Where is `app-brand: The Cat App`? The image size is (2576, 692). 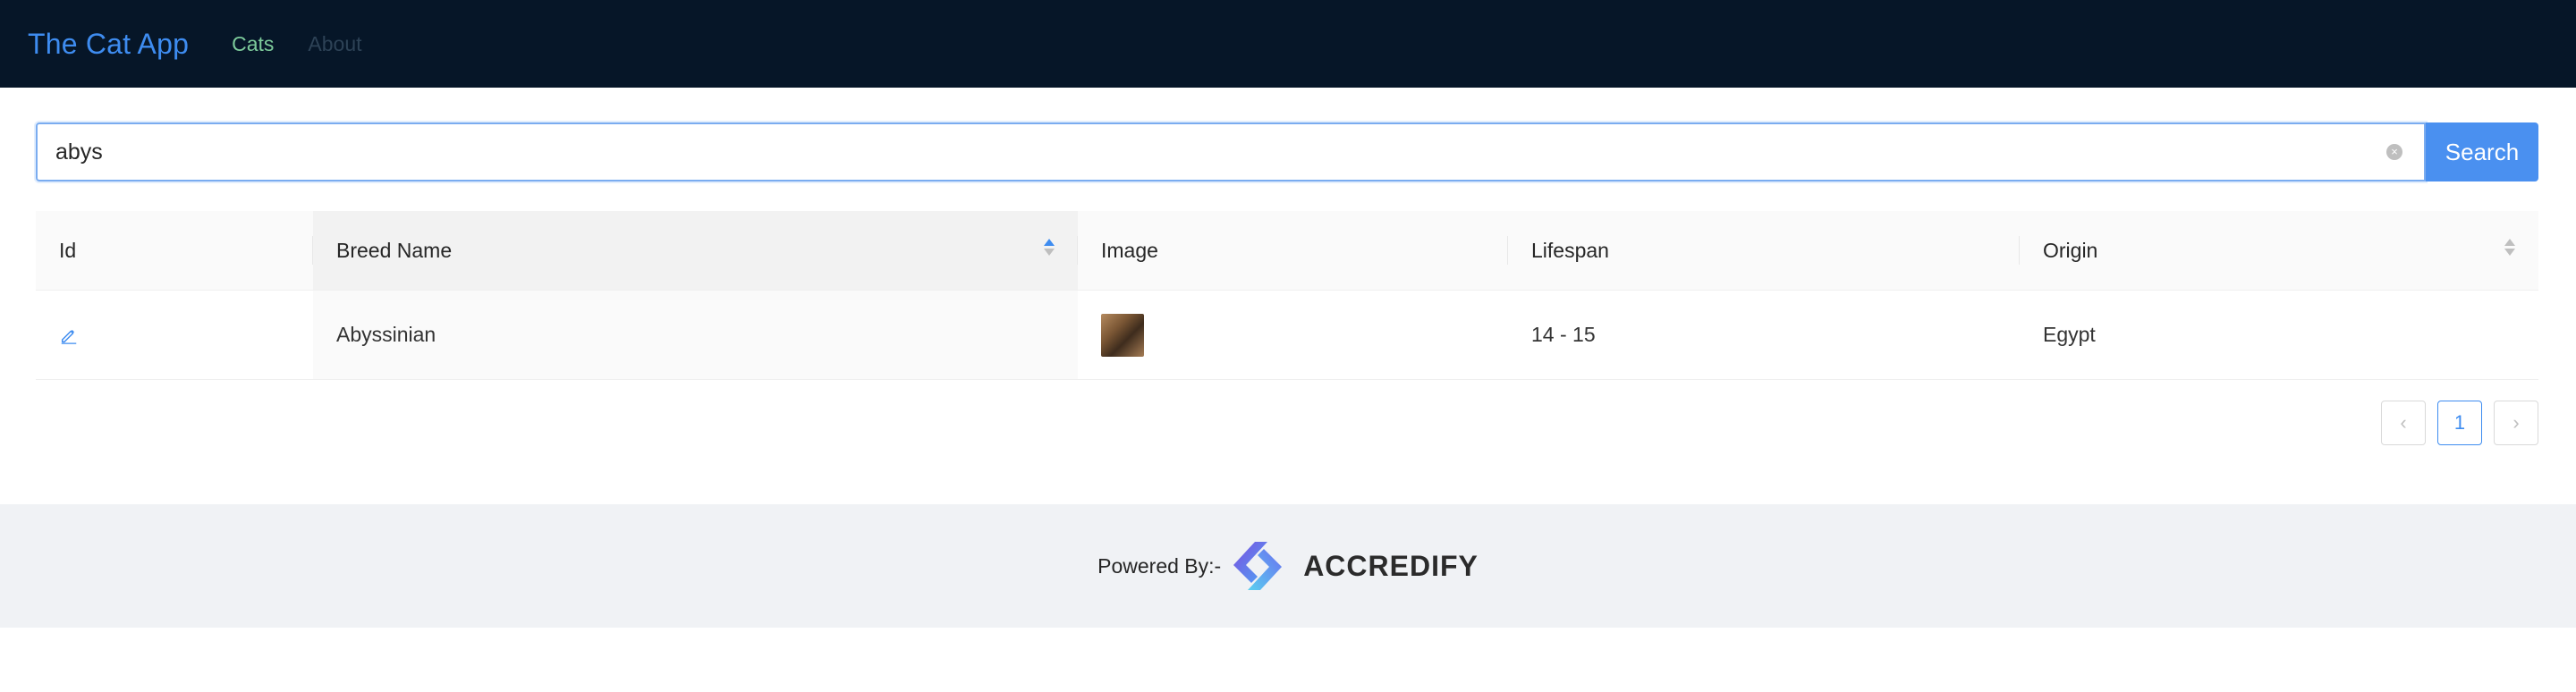 app-brand: The Cat App is located at coordinates (108, 44).